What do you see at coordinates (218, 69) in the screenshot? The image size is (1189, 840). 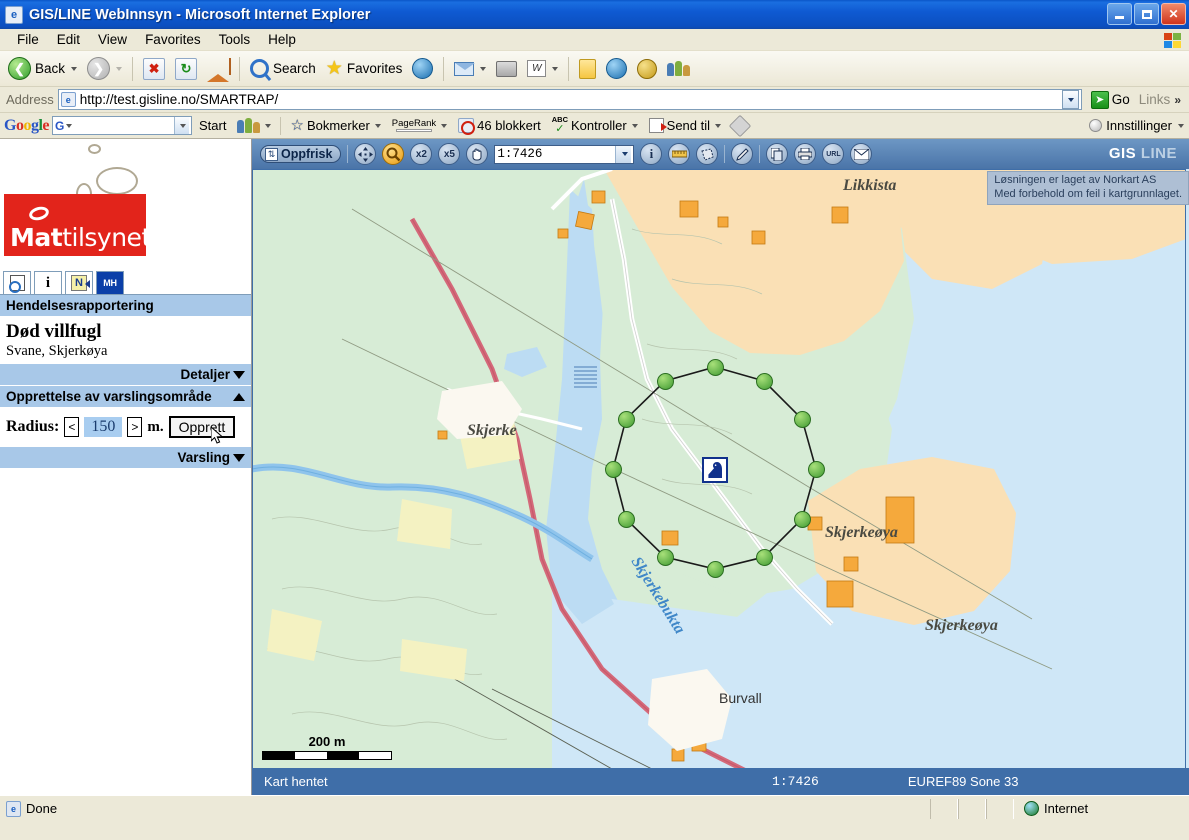 I see `home-button` at bounding box center [218, 69].